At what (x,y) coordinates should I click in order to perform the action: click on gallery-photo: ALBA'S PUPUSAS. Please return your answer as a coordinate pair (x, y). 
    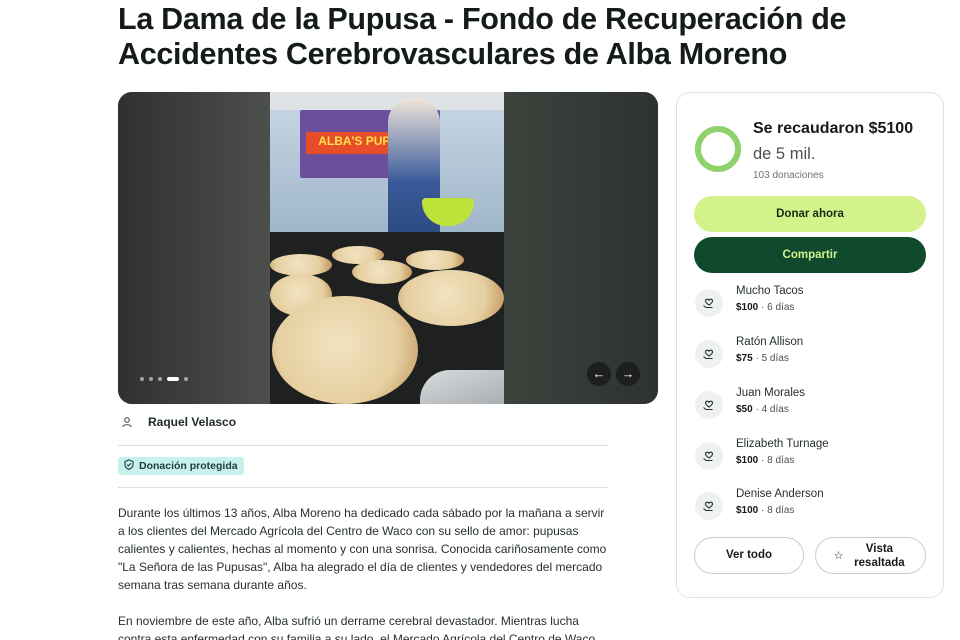
    Looking at the image, I should click on (387, 248).